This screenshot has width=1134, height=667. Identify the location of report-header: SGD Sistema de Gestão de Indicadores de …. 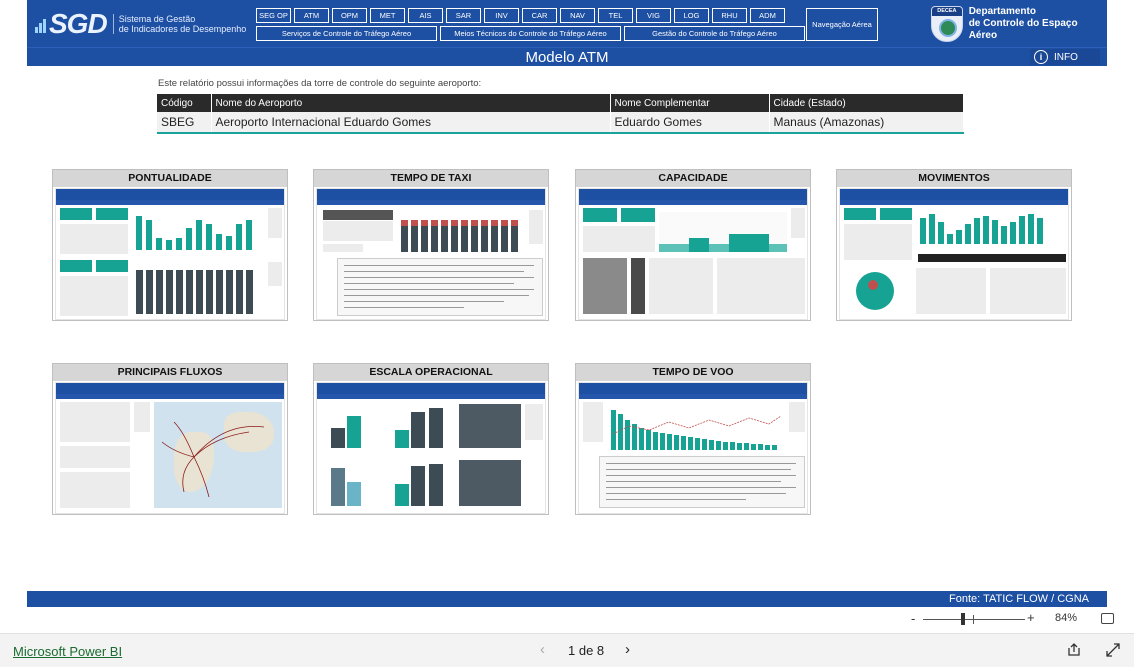
(567, 23).